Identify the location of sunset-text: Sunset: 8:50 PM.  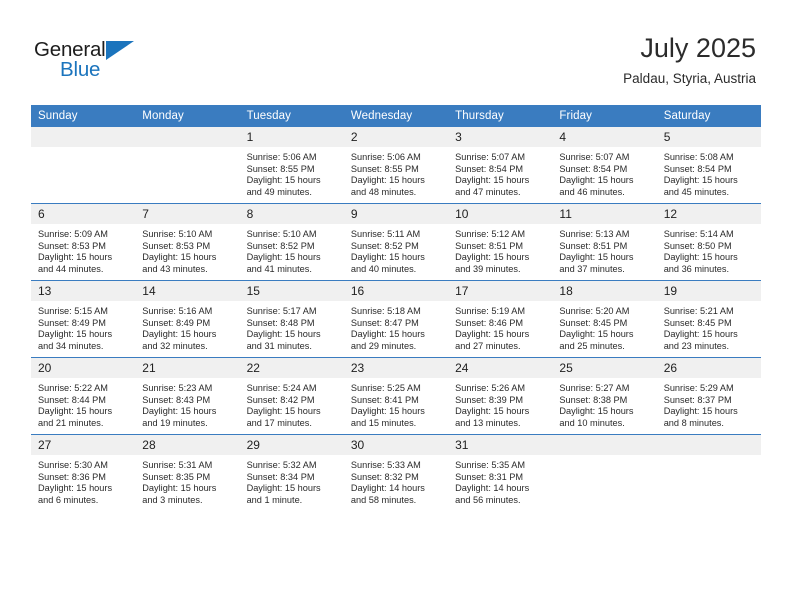
(697, 245).